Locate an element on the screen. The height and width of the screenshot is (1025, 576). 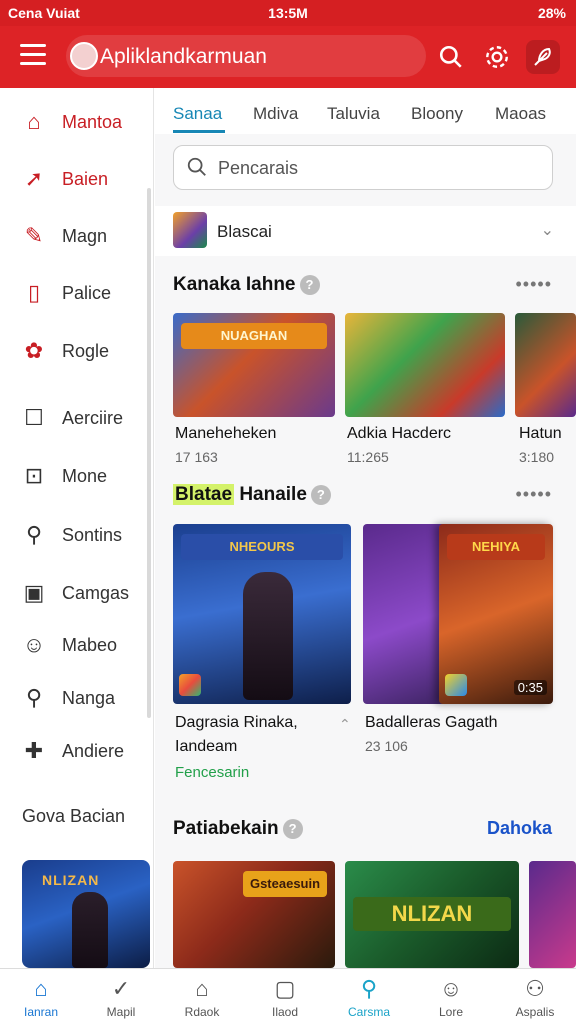
chat-user-icon: ⚇ is located at coordinates (535, 988).